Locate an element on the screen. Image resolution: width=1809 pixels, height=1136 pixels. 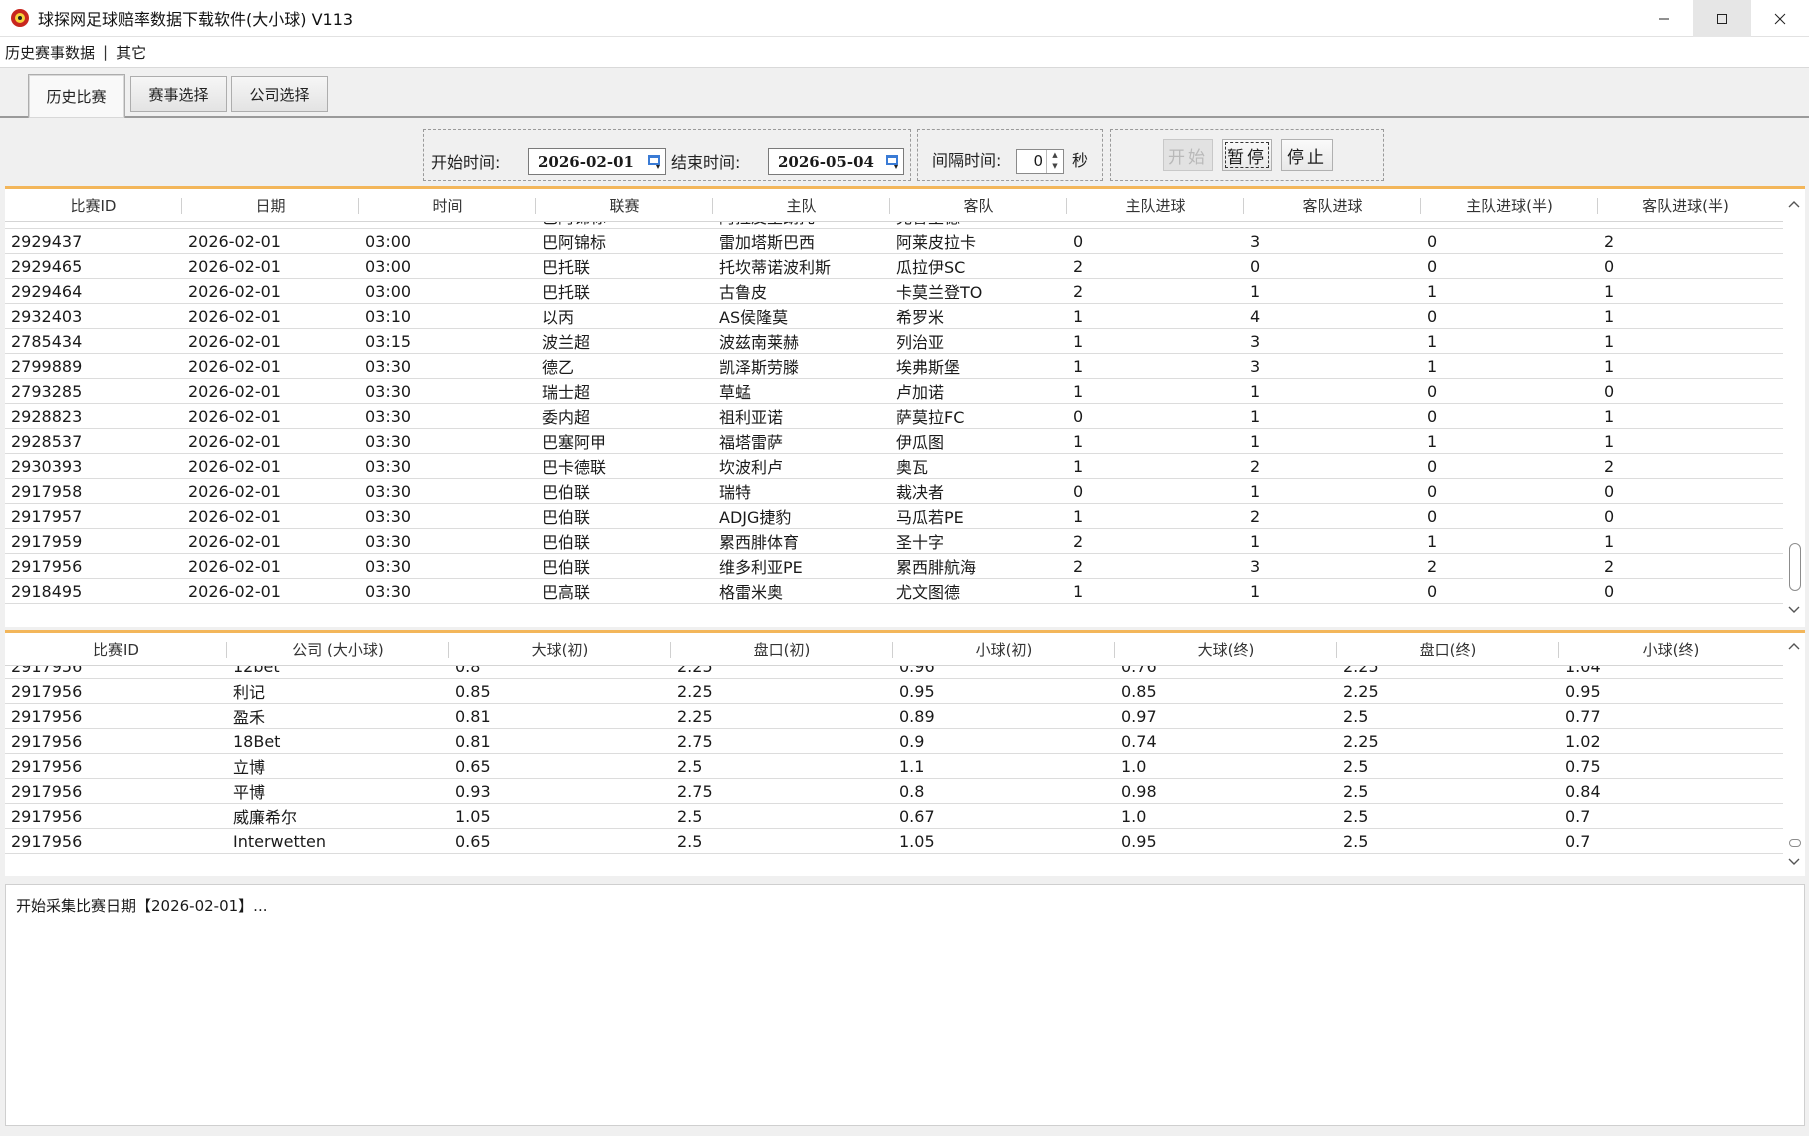
column-header: 联赛 is located at coordinates (624, 205).